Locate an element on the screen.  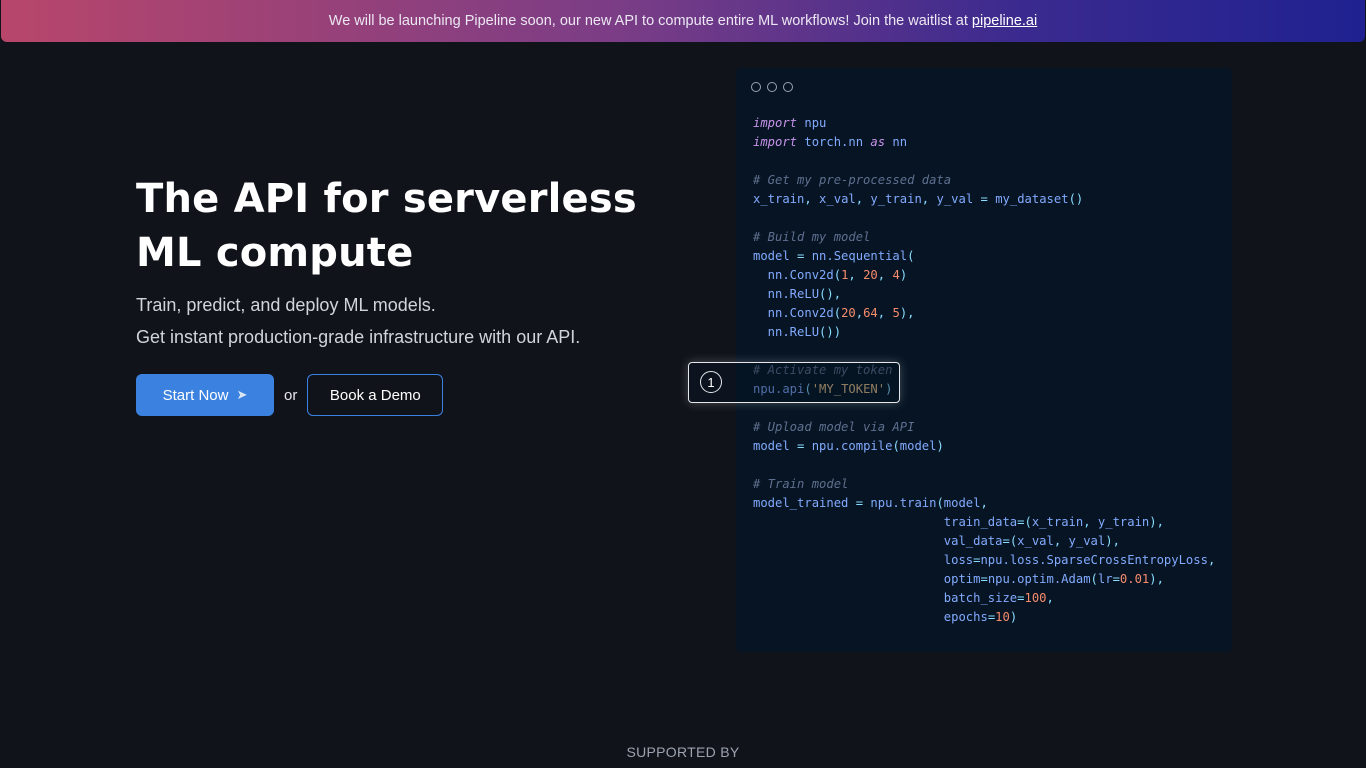
start-now-label: Start Now is located at coordinates (195, 395).